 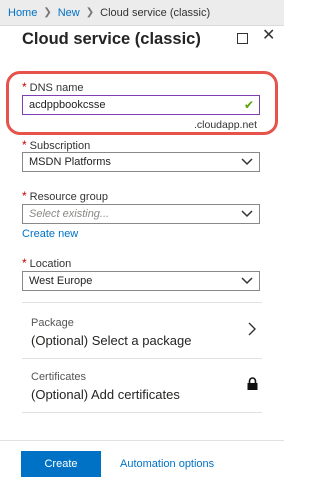 I want to click on chevron-right-icon, so click(x=252, y=329).